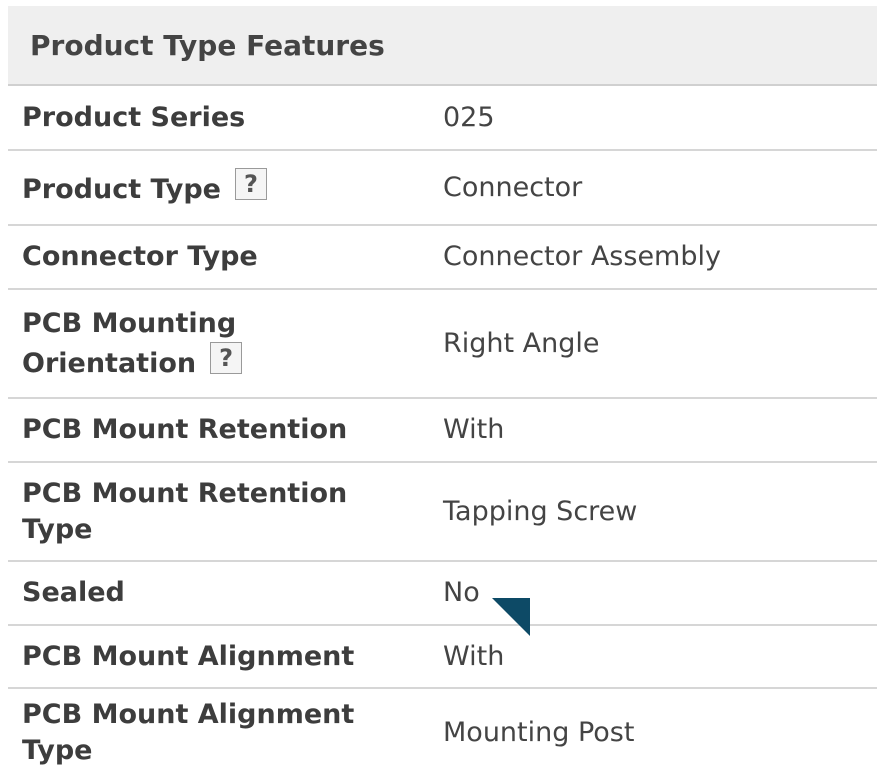 The width and height of the screenshot is (877, 780). What do you see at coordinates (521, 343) in the screenshot?
I see `feature-value: Right Angle` at bounding box center [521, 343].